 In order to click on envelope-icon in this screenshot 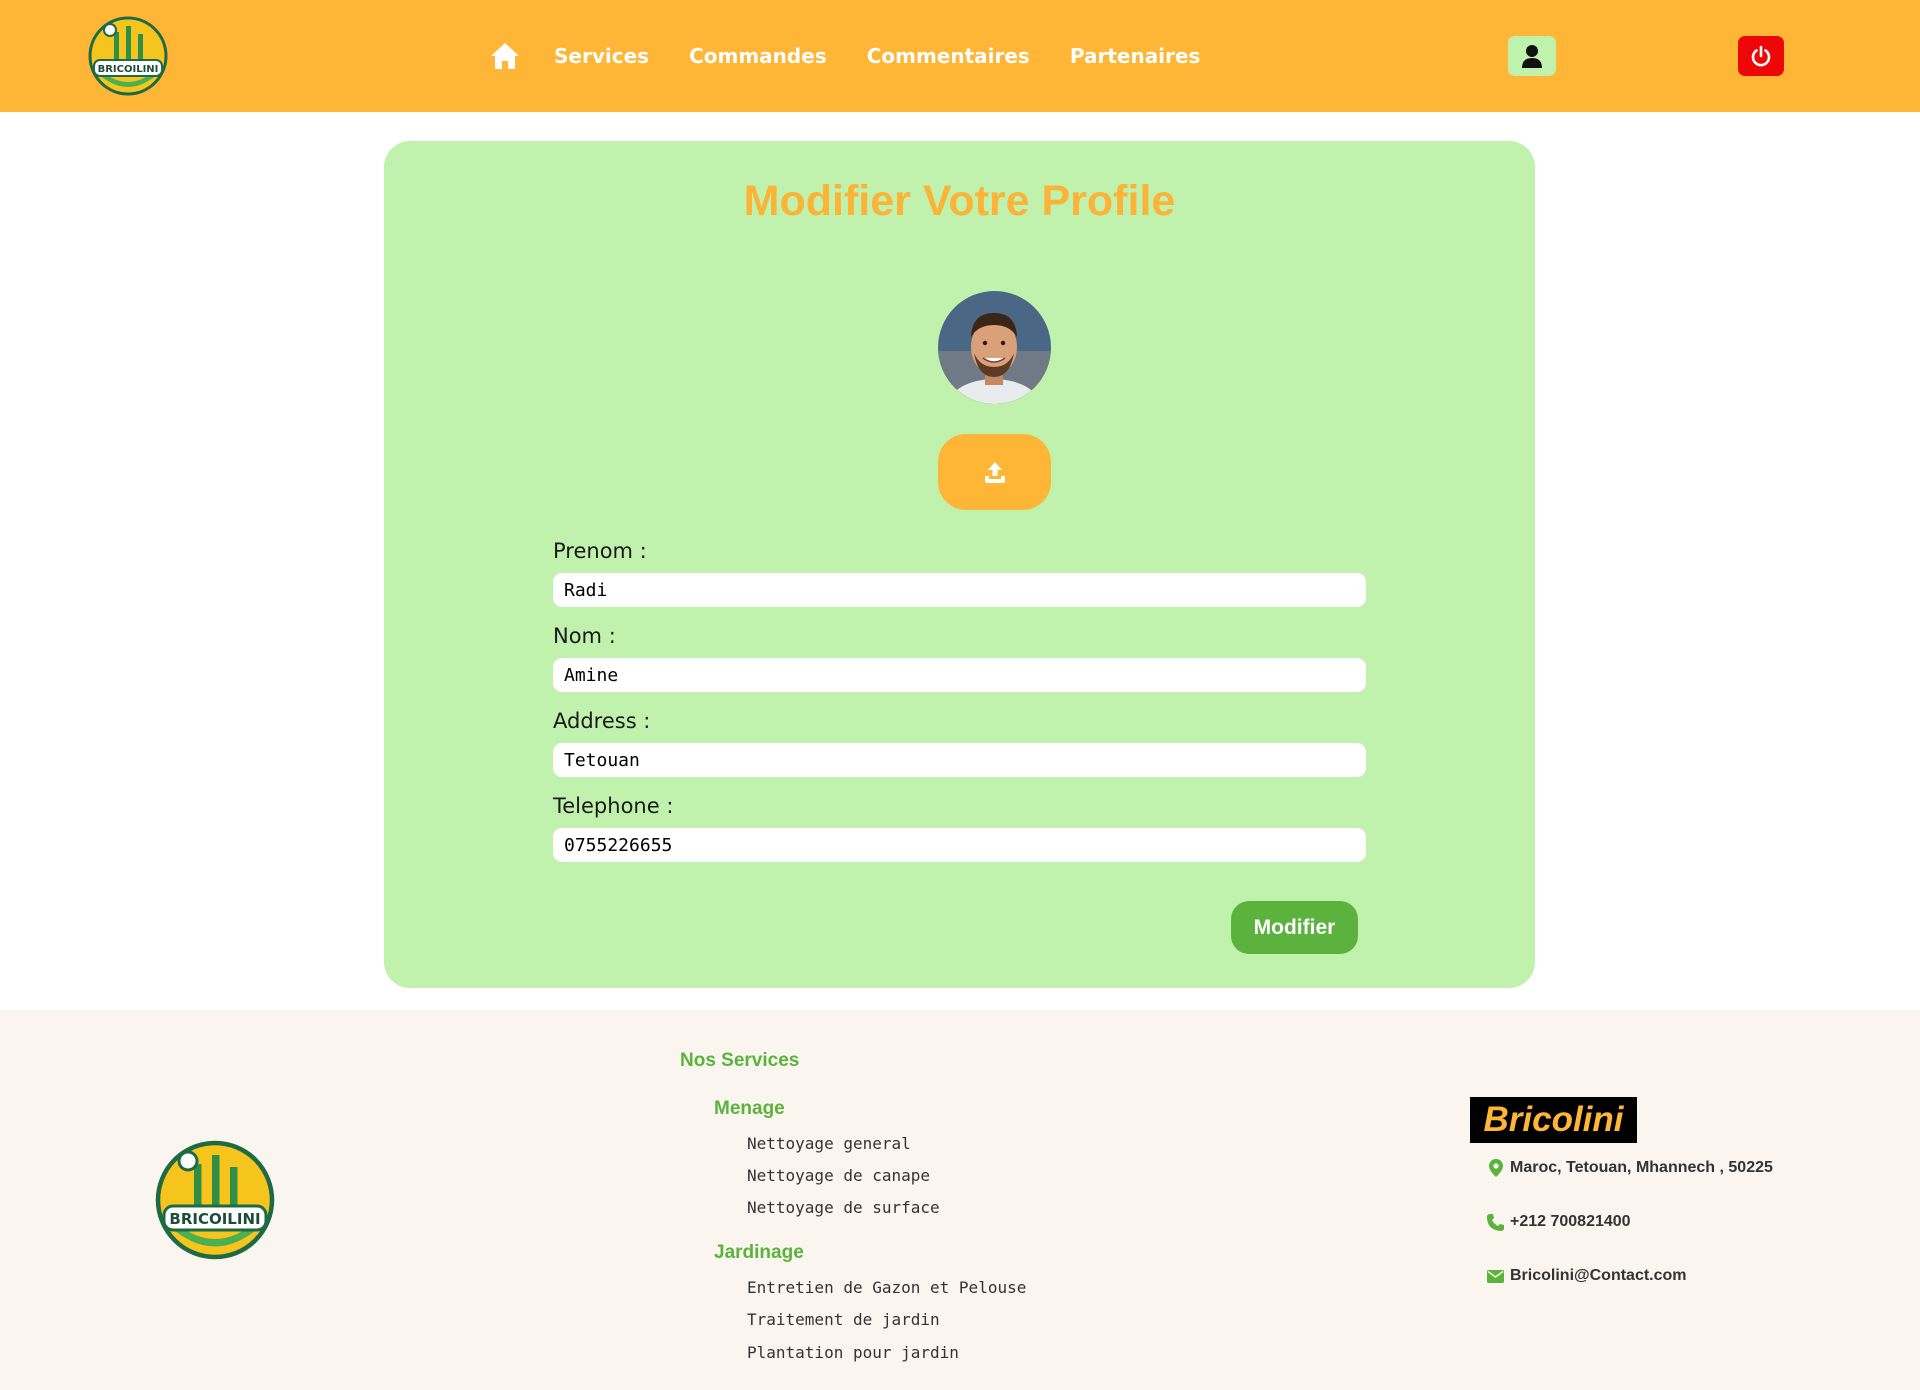, I will do `click(1495, 1276)`.